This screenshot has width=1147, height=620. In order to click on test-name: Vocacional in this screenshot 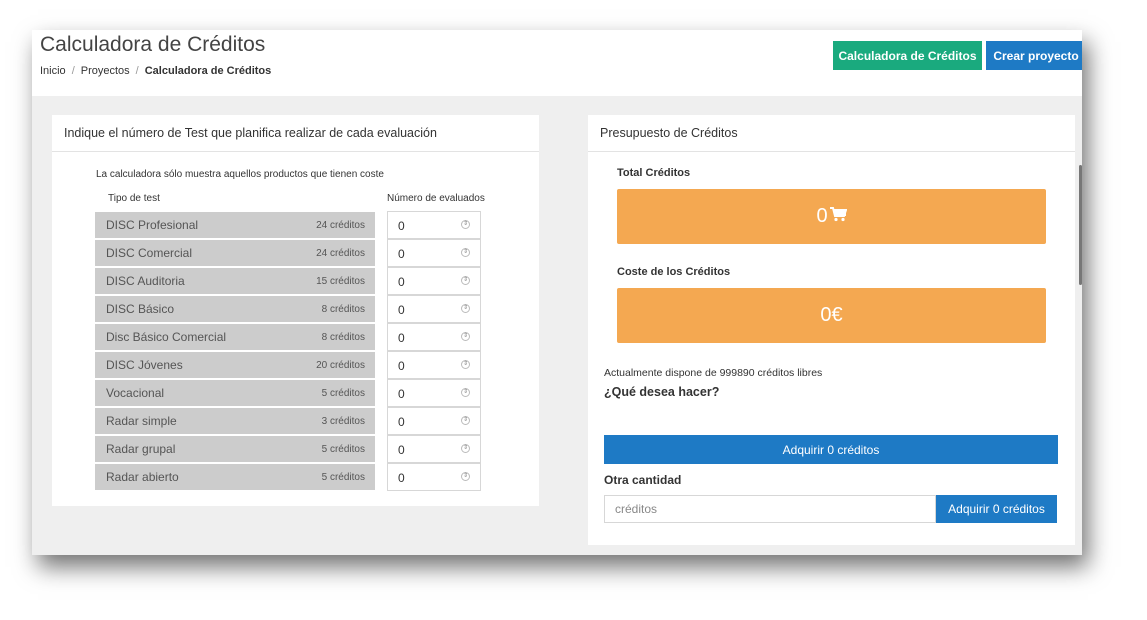, I will do `click(135, 393)`.